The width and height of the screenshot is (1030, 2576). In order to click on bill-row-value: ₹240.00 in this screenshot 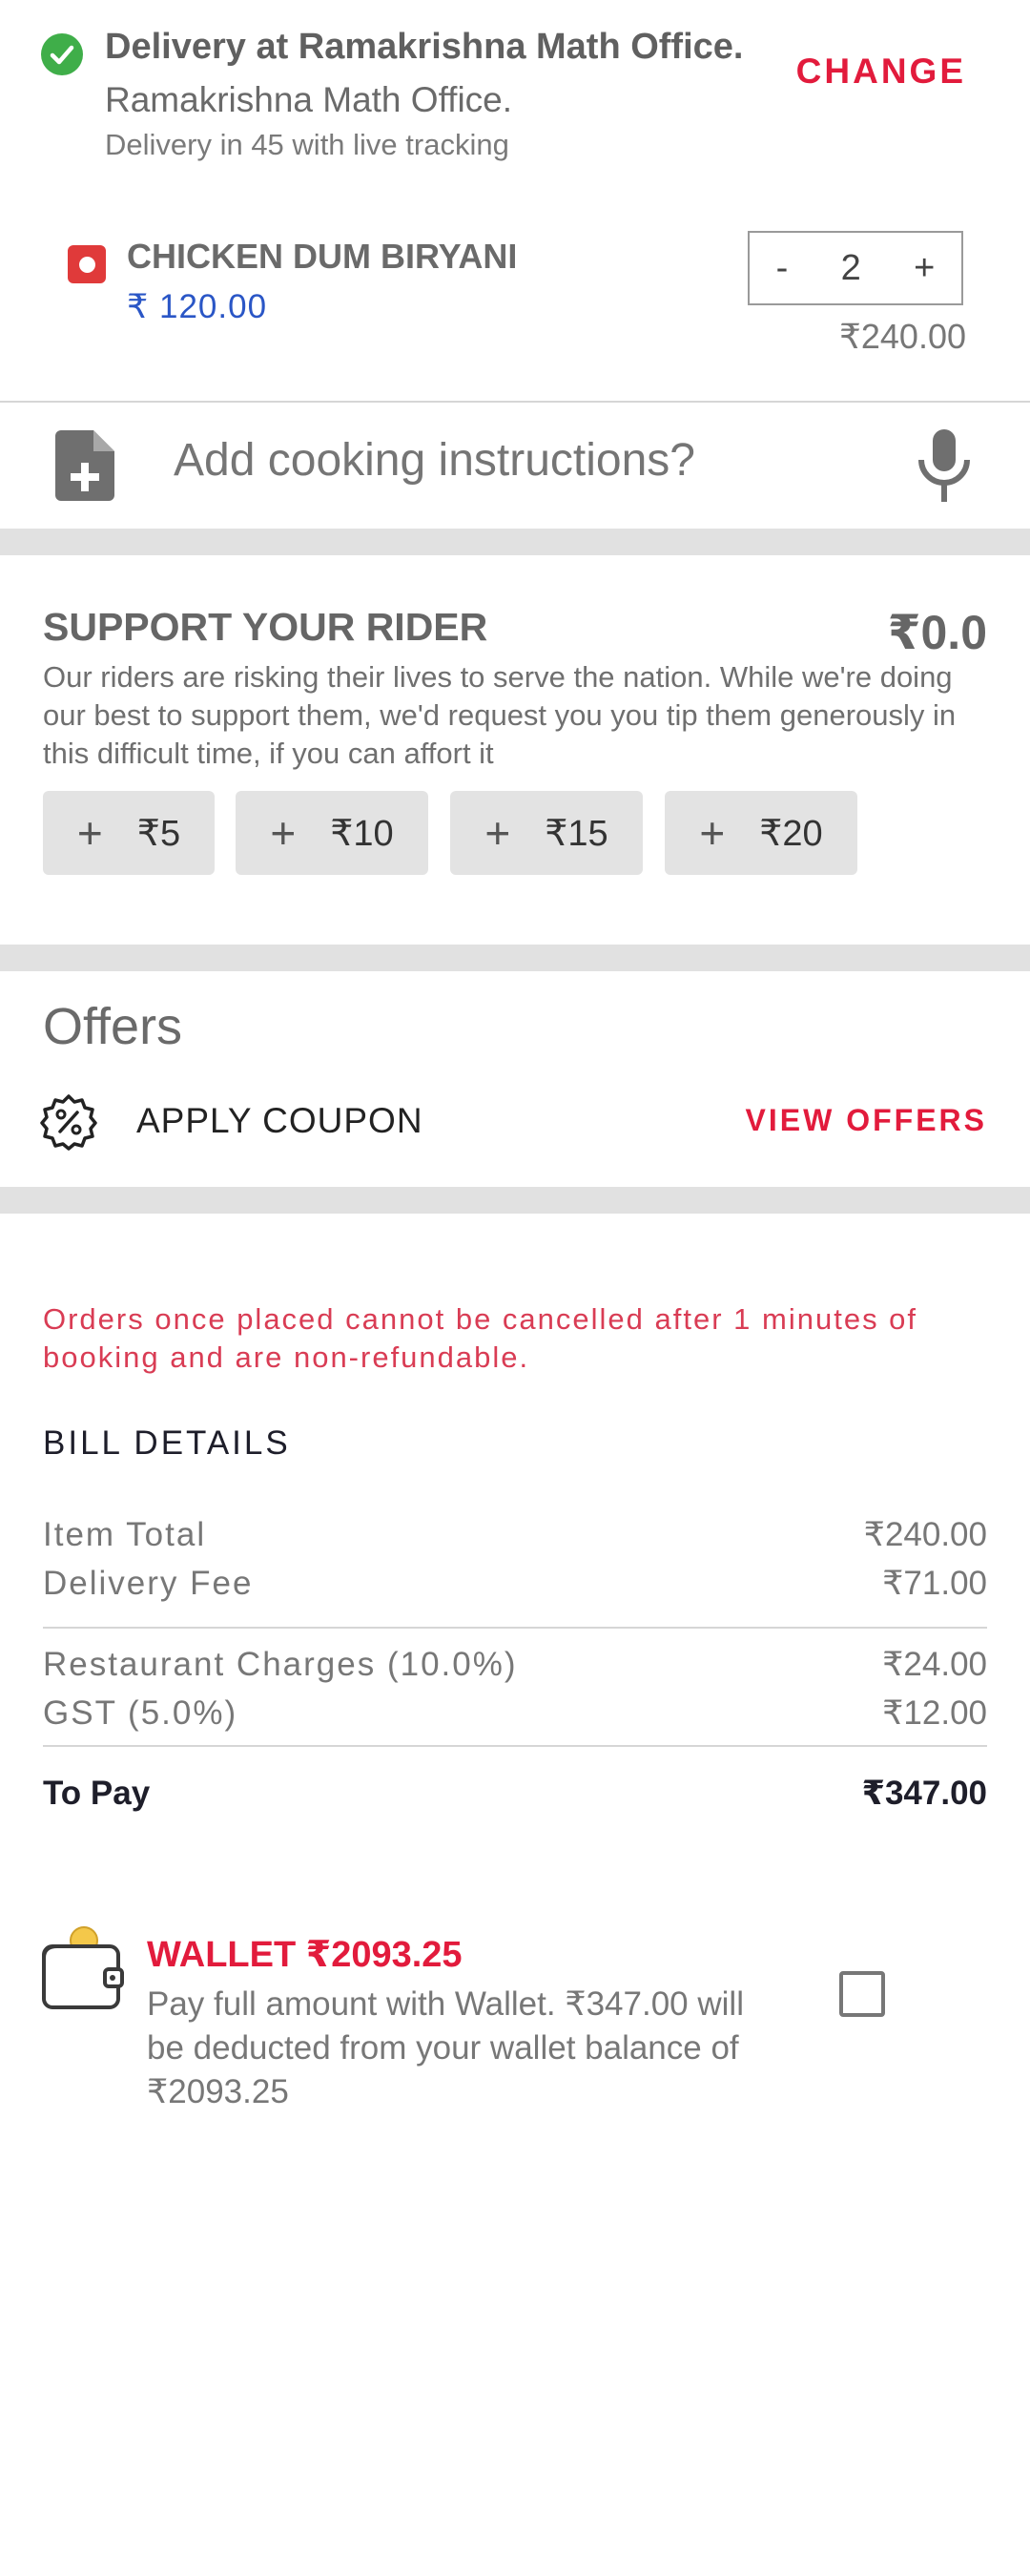, I will do `click(925, 1534)`.